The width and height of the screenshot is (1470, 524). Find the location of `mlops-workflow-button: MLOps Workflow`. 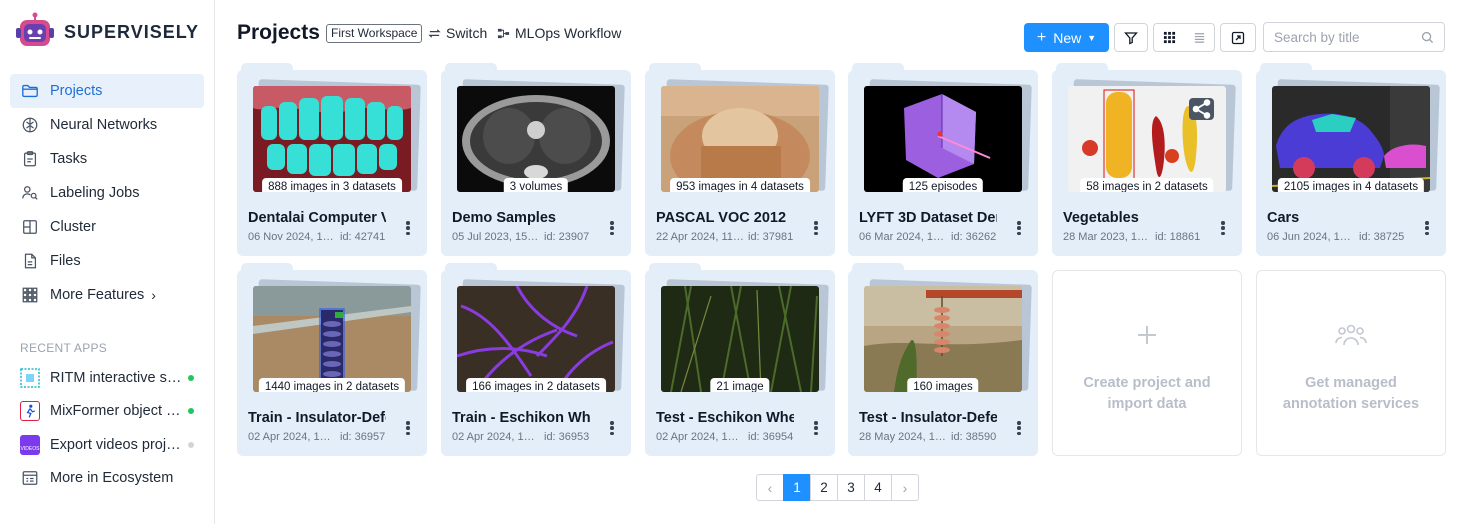

mlops-workflow-button: MLOps Workflow is located at coordinates (559, 33).